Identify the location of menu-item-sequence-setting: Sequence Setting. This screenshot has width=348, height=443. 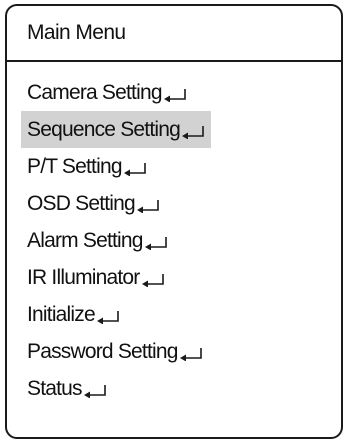
(174, 129).